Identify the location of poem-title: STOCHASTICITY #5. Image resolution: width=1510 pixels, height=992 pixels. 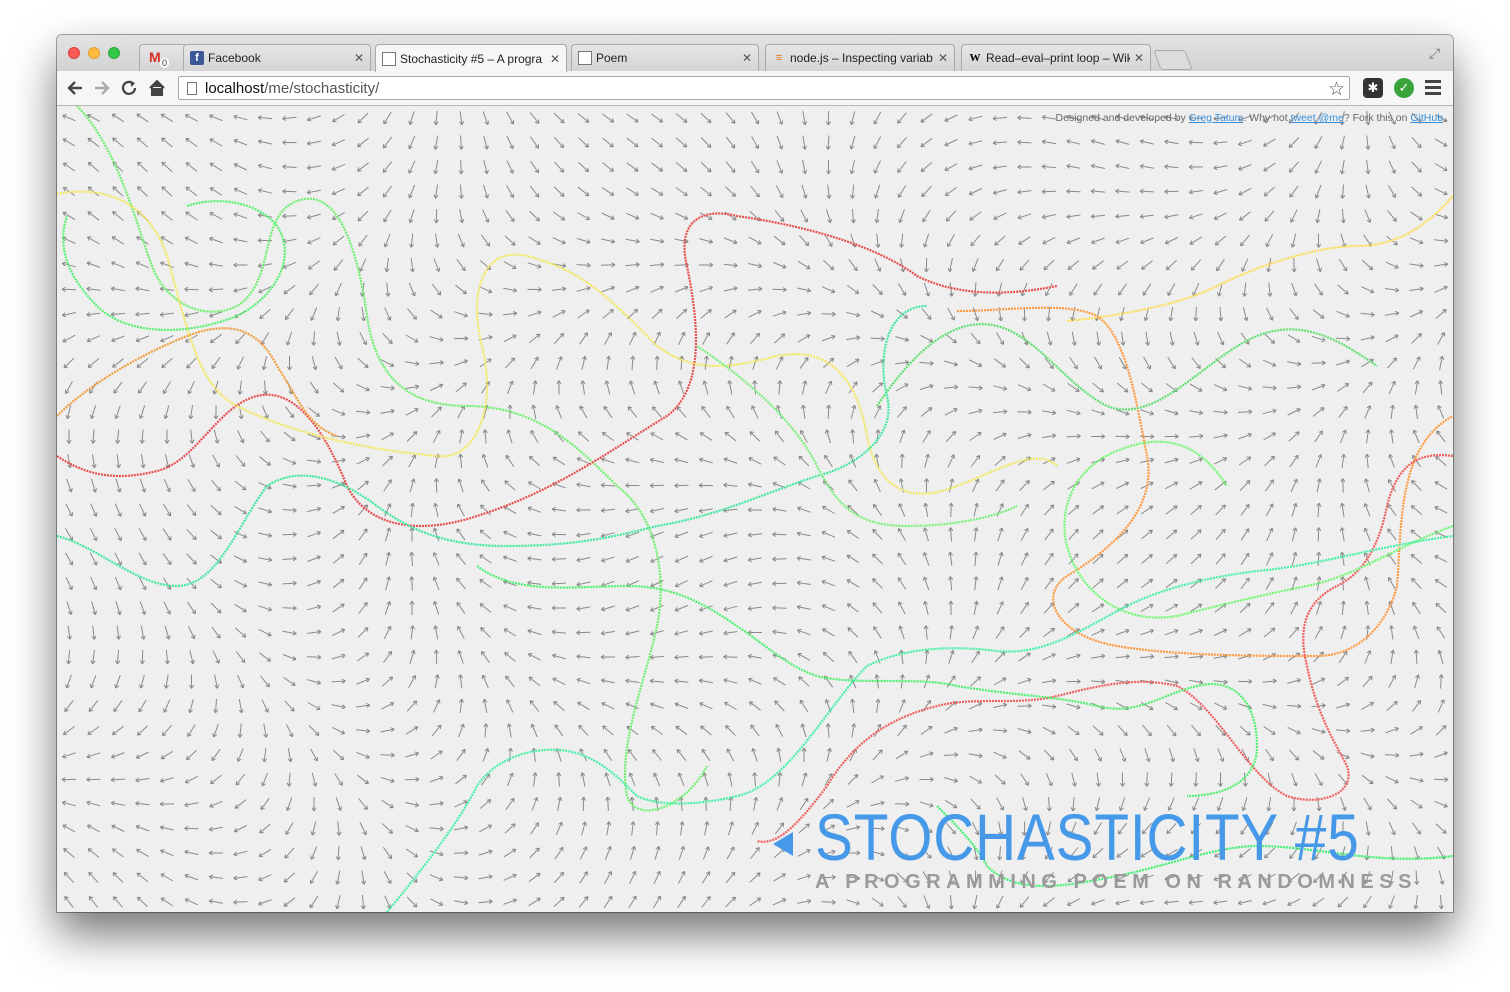
(1087, 837).